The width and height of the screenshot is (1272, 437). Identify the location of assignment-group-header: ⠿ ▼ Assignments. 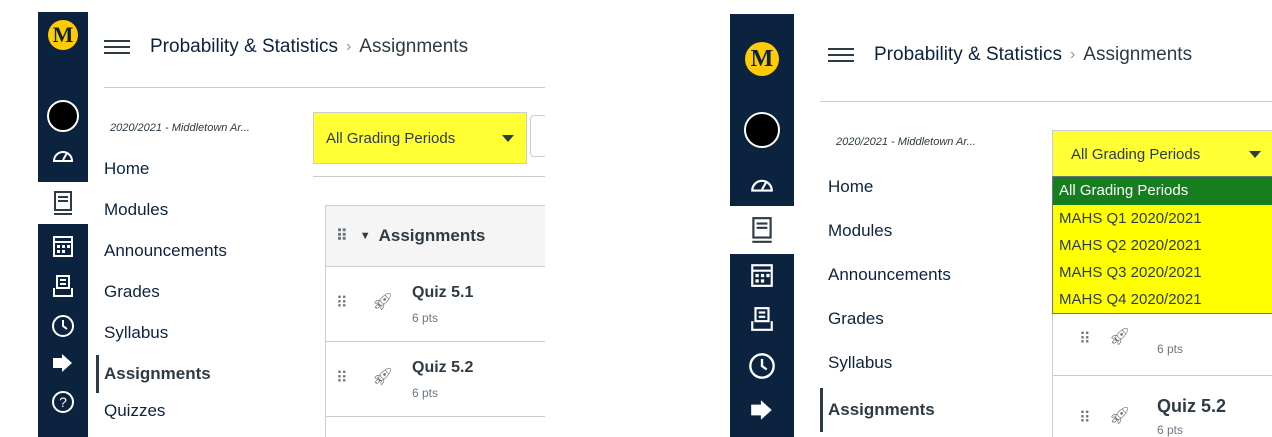
(435, 236).